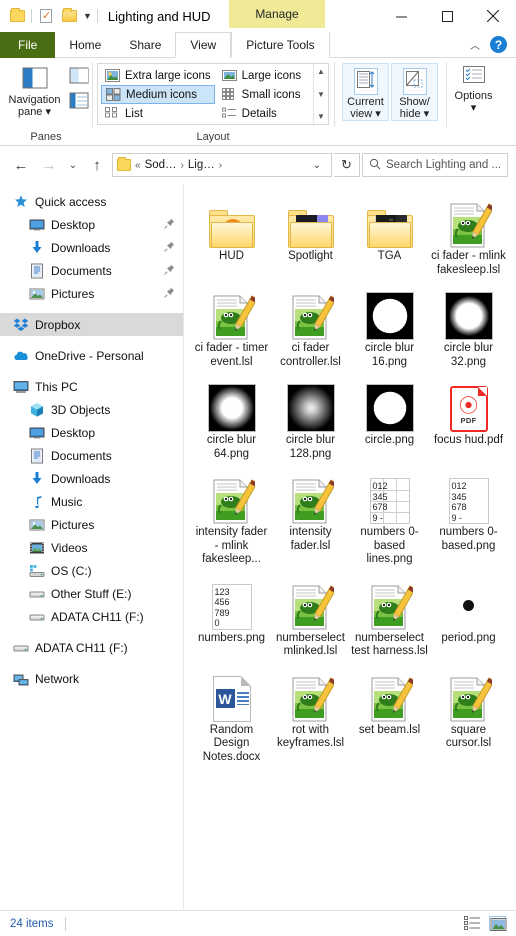 This screenshot has width=516, height=936. Describe the element at coordinates (498, 44) in the screenshot. I see `help-icon: ?` at that location.